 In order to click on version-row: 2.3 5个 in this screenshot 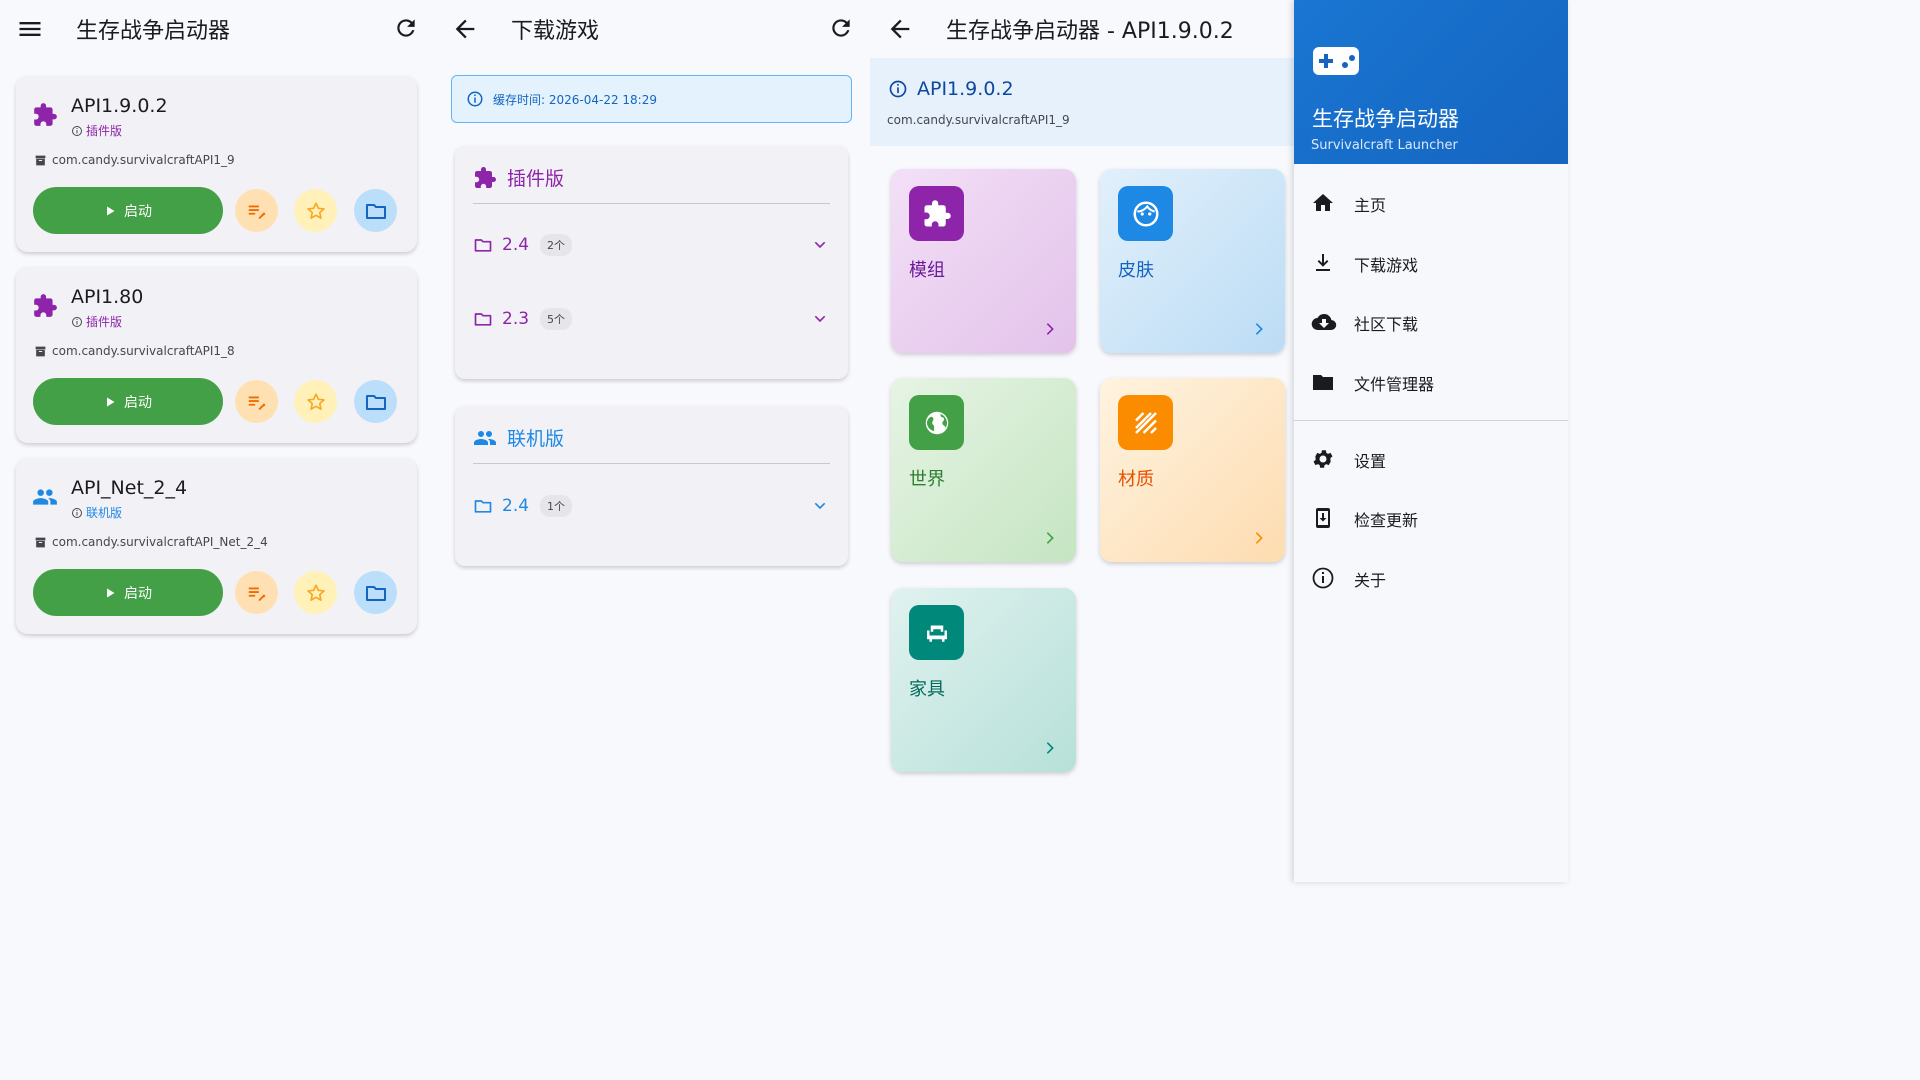, I will do `click(651, 319)`.